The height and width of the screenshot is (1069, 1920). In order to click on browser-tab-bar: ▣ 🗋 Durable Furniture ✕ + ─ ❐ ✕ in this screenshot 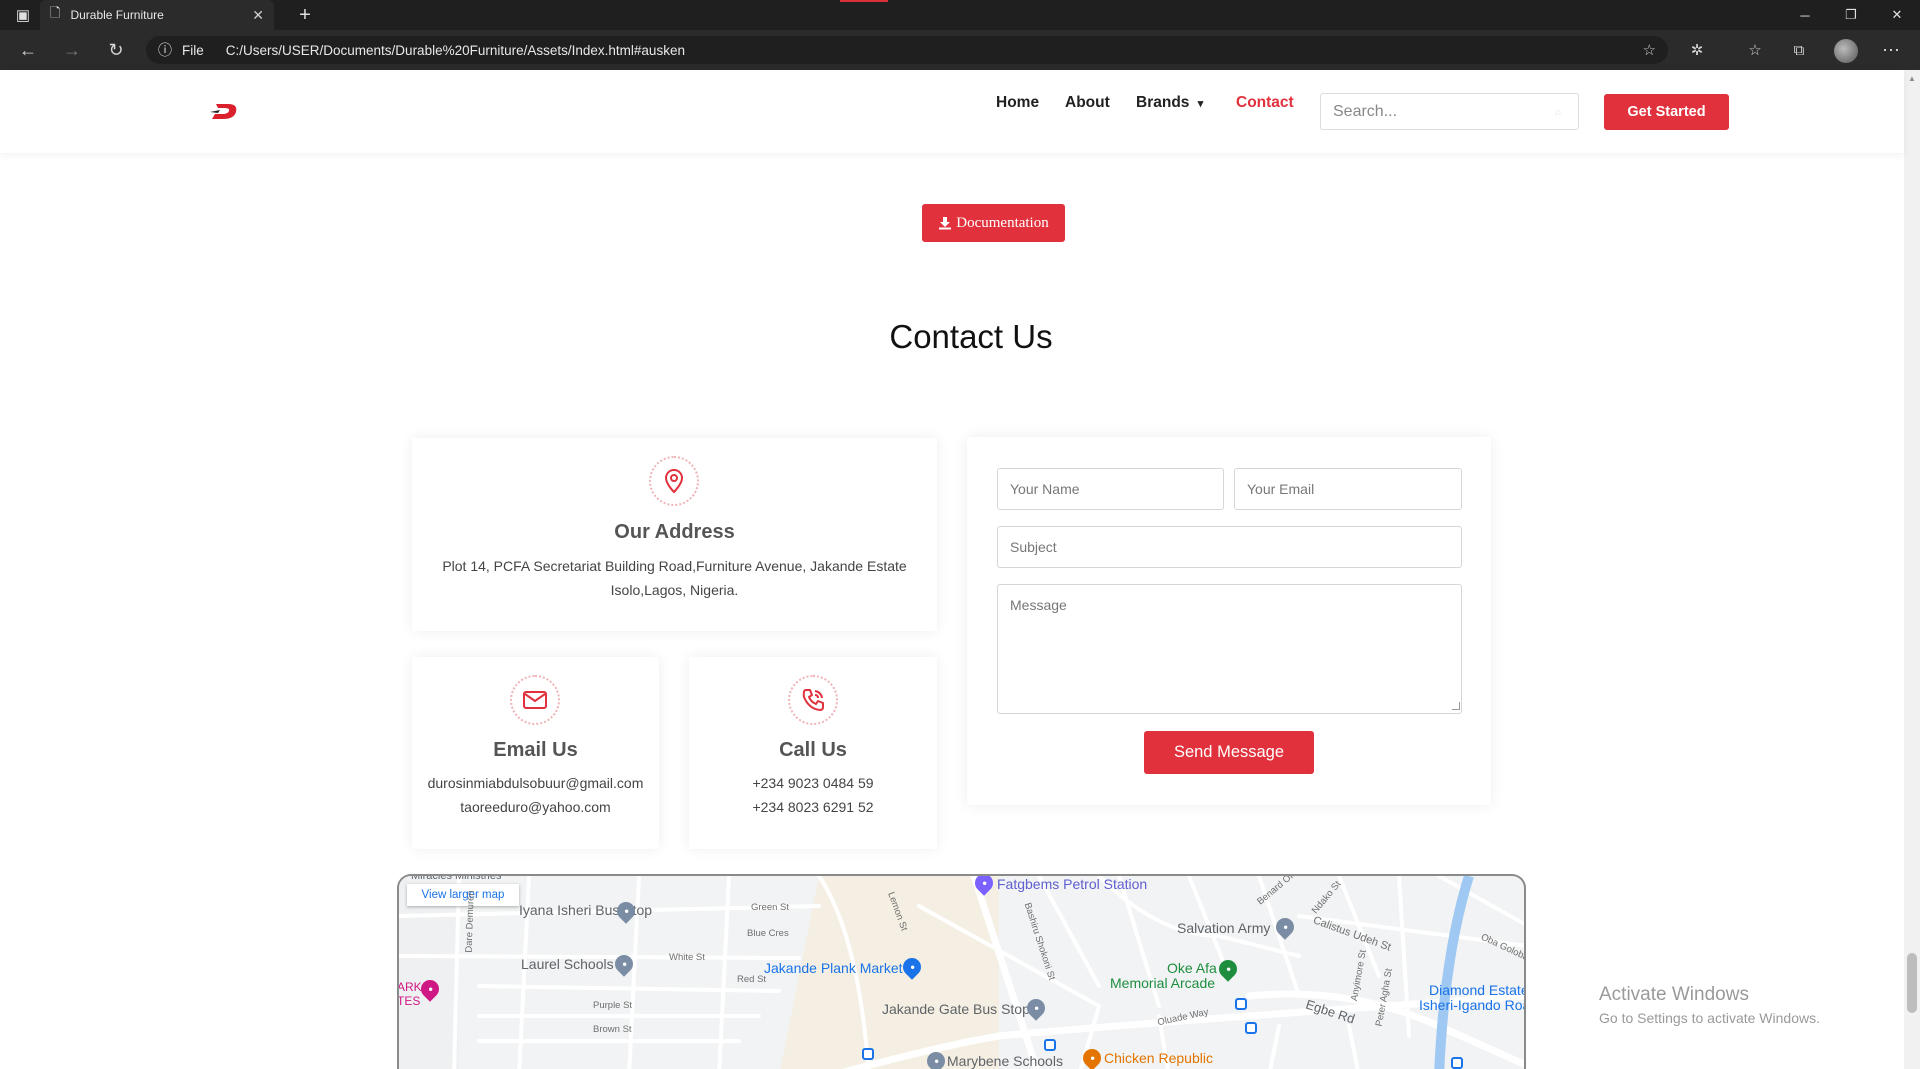, I will do `click(960, 15)`.